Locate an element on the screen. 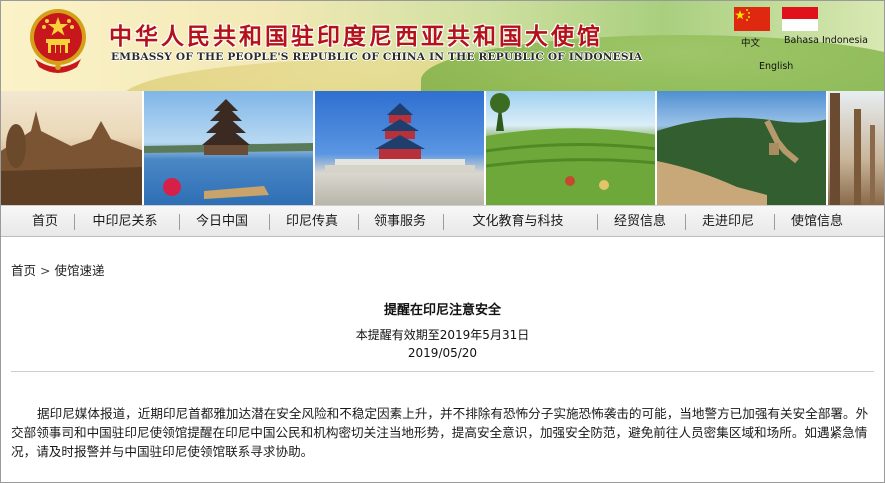 The height and width of the screenshot is (483, 885). nav-item-china-today: 今日中国 is located at coordinates (222, 221).